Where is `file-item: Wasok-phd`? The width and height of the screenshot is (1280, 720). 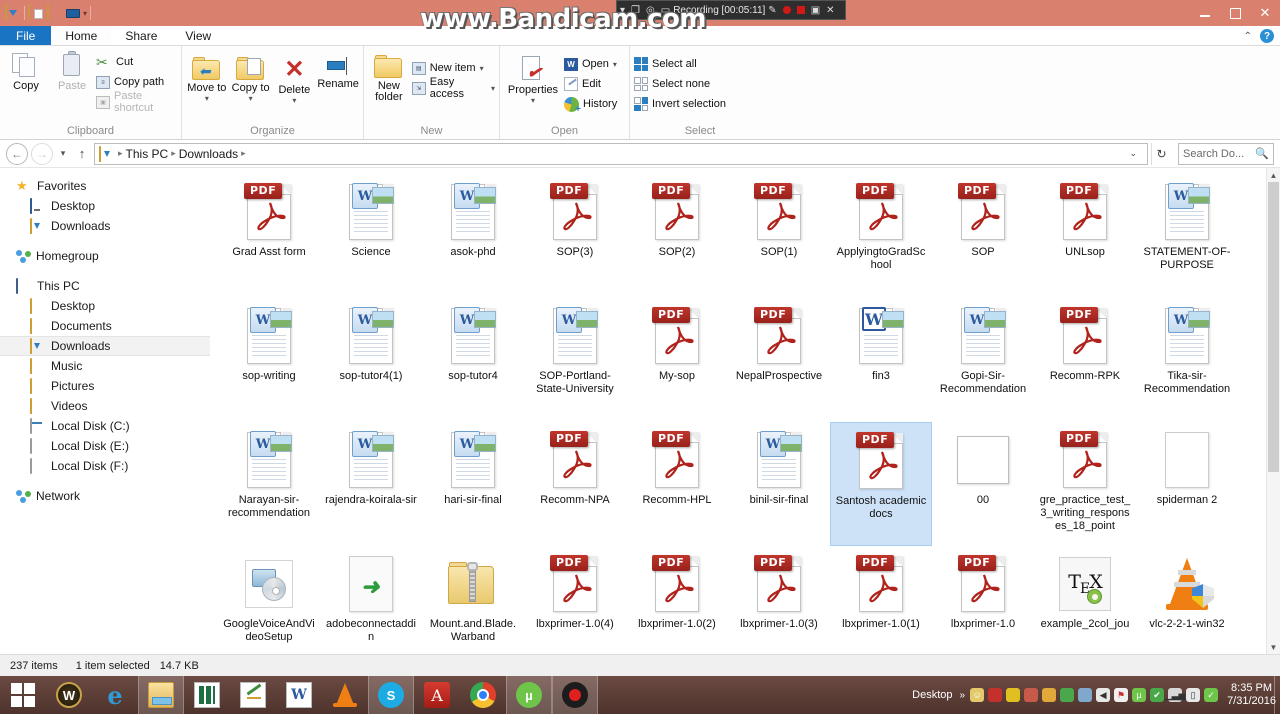 file-item: Wasok-phd is located at coordinates (473, 236).